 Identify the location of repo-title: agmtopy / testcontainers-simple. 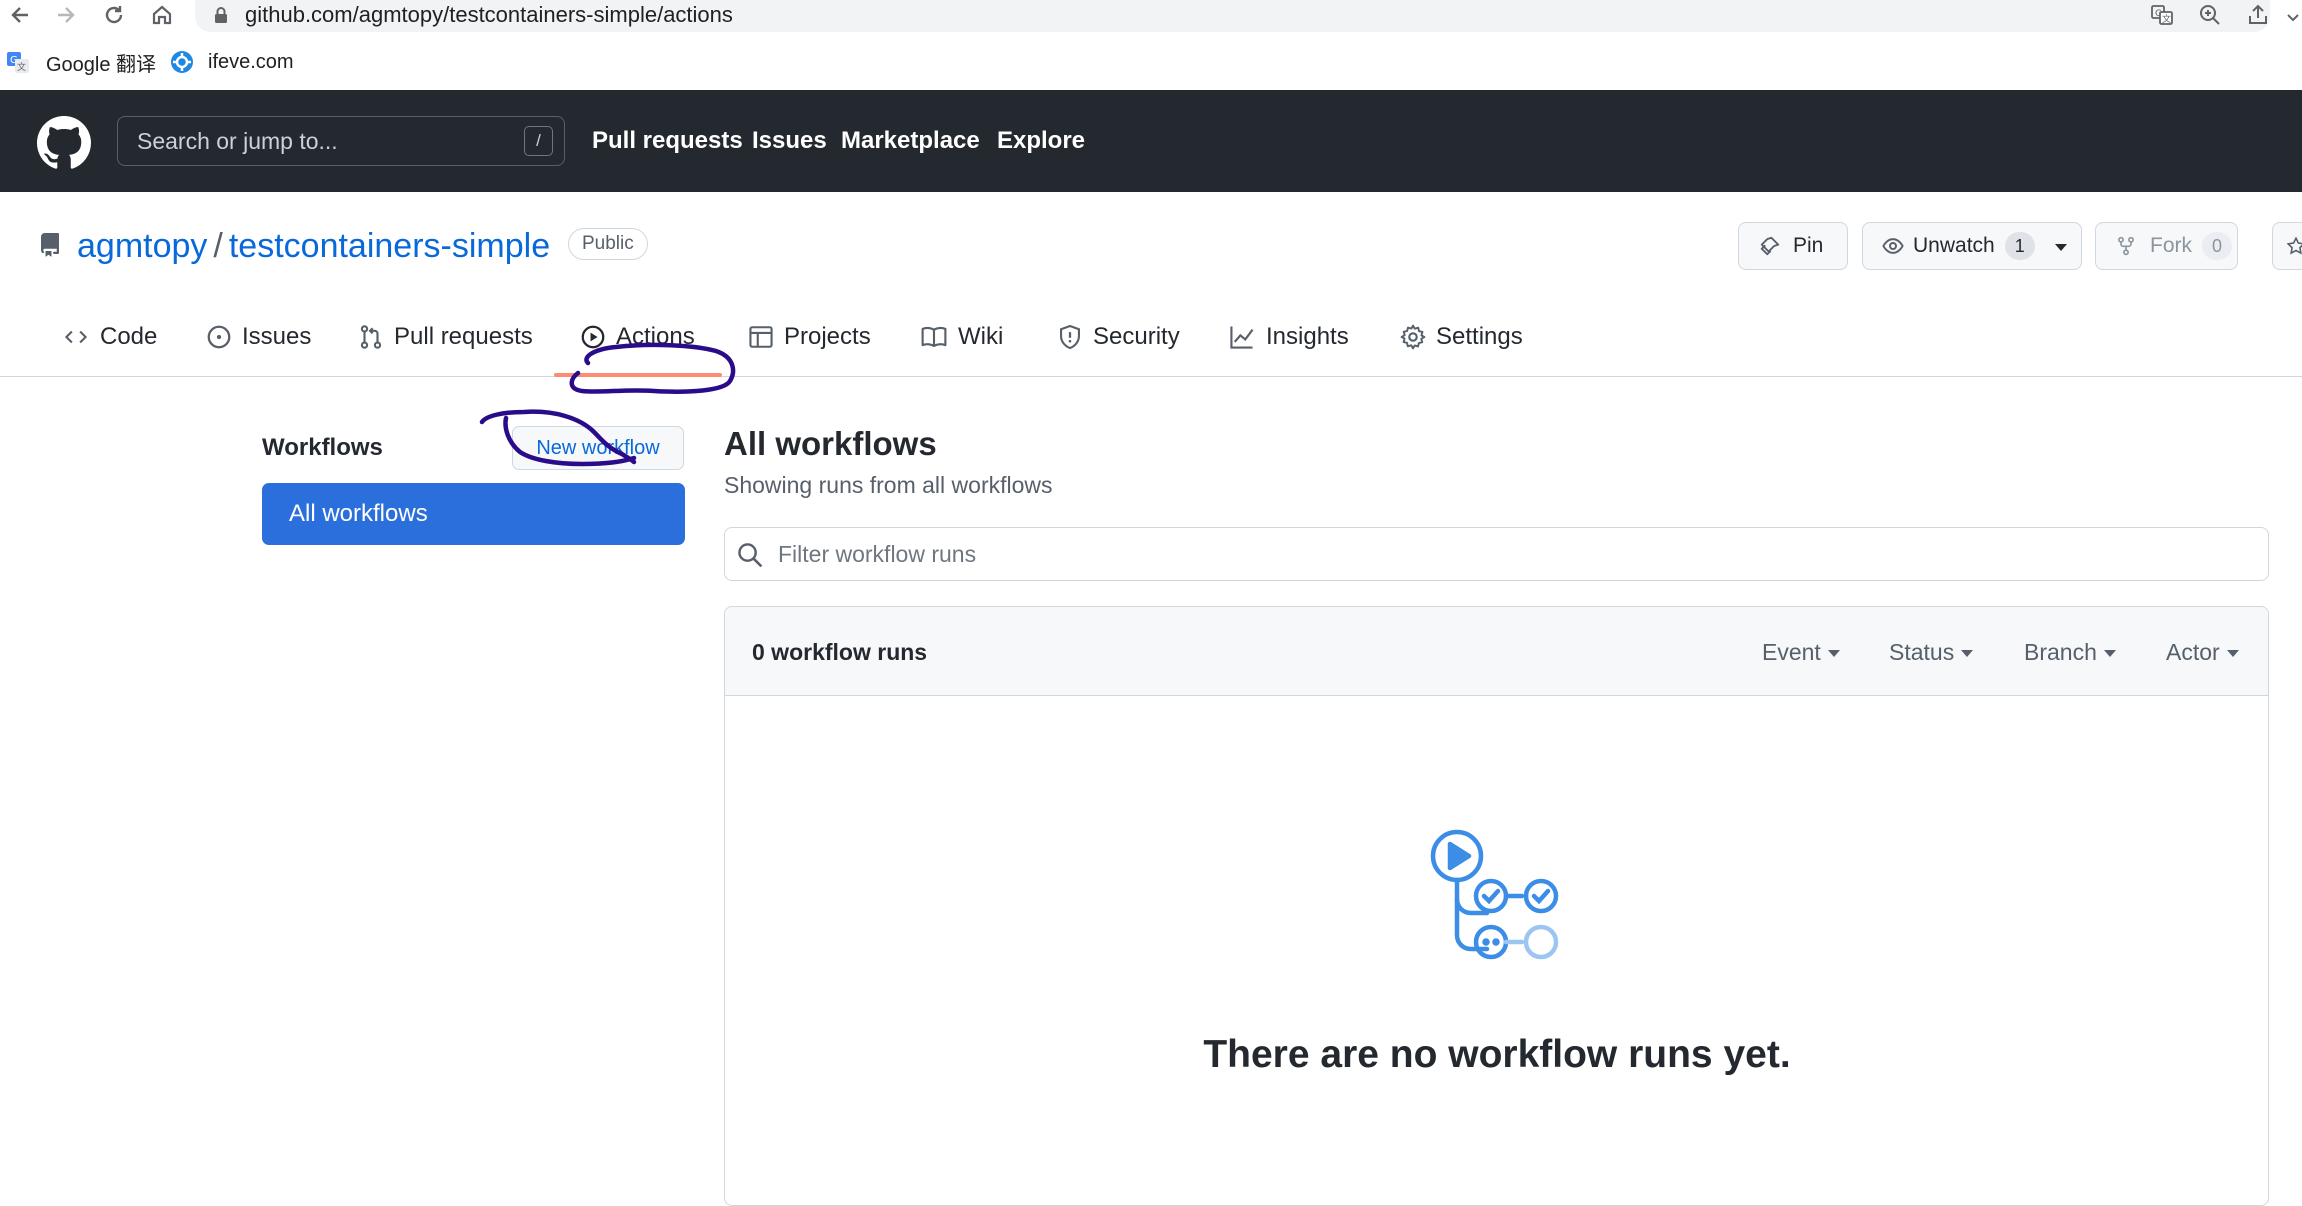
(313, 246).